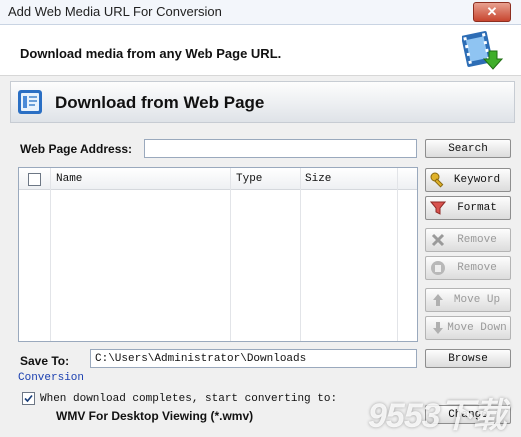 Image resolution: width=521 pixels, height=437 pixels. What do you see at coordinates (69, 179) in the screenshot?
I see `column-header-name: Name` at bounding box center [69, 179].